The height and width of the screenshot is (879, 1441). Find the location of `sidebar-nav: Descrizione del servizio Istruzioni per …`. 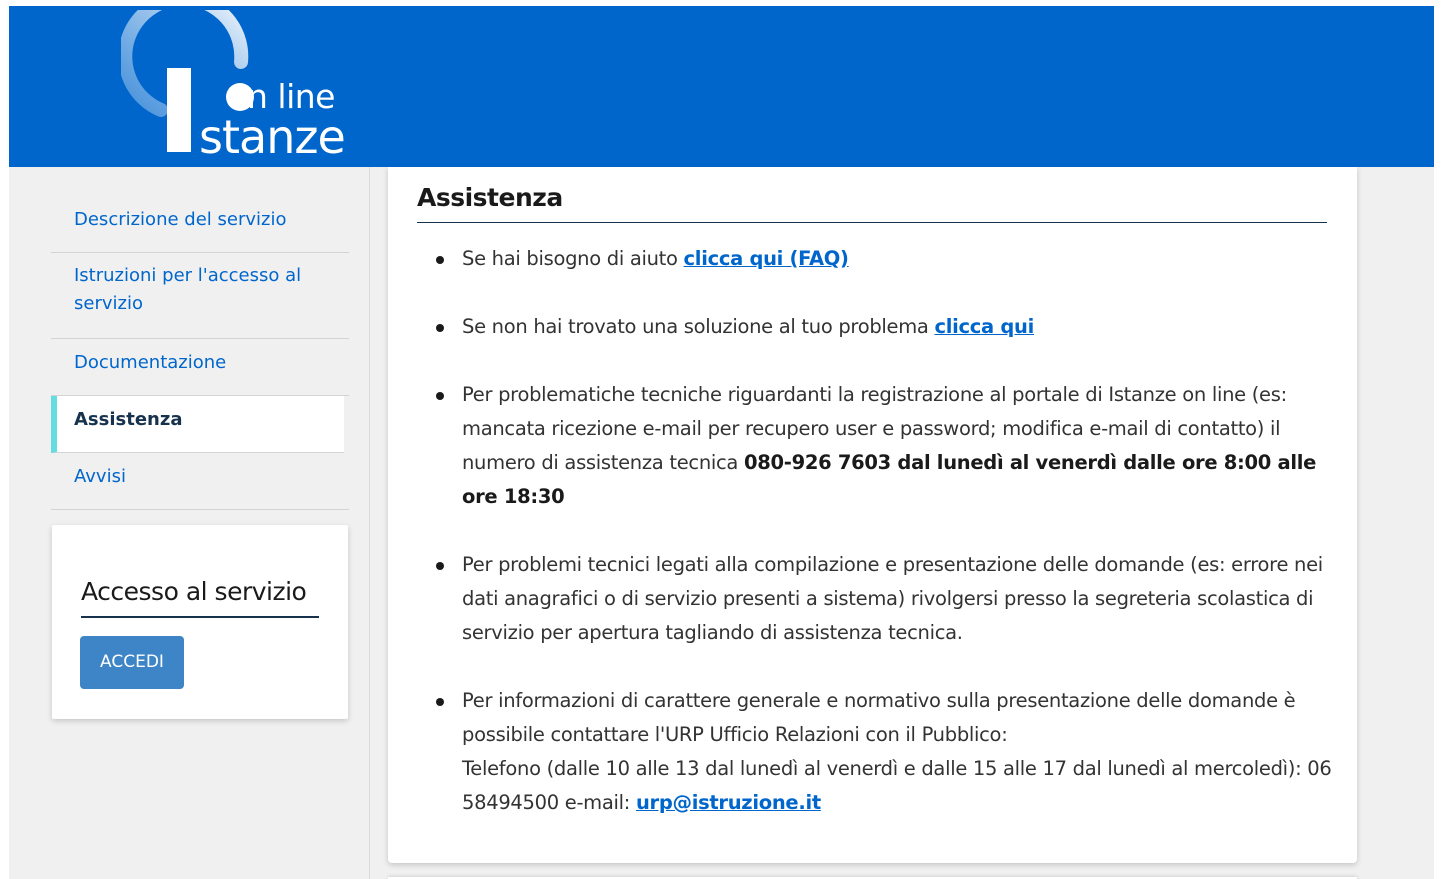

sidebar-nav: Descrizione del servizio Istruzioni per … is located at coordinates (200, 353).